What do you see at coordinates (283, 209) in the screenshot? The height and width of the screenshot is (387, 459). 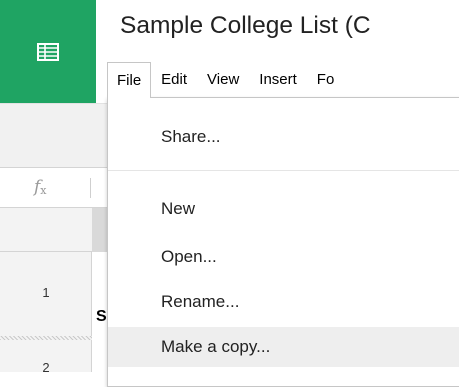 I see `file-menu-new: New` at bounding box center [283, 209].